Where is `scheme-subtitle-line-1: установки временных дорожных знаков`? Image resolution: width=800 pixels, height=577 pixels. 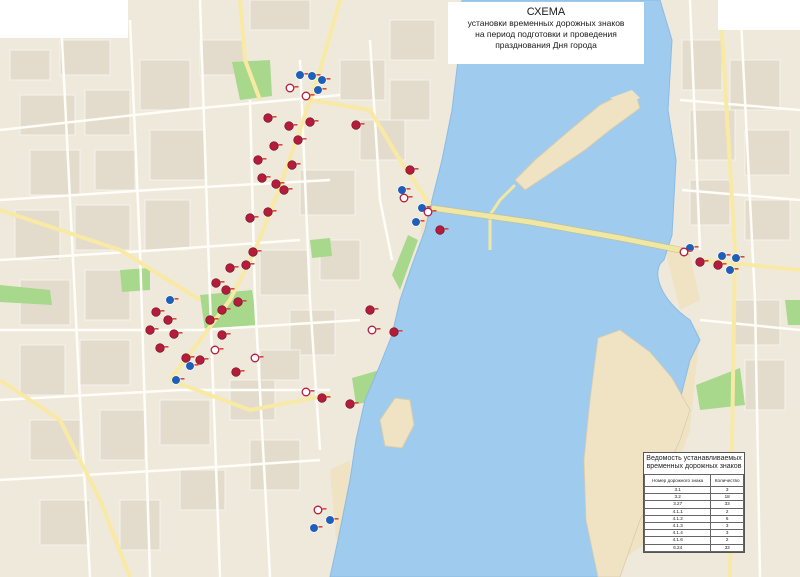 scheme-subtitle-line-1: установки временных дорожных знаков is located at coordinates (546, 23).